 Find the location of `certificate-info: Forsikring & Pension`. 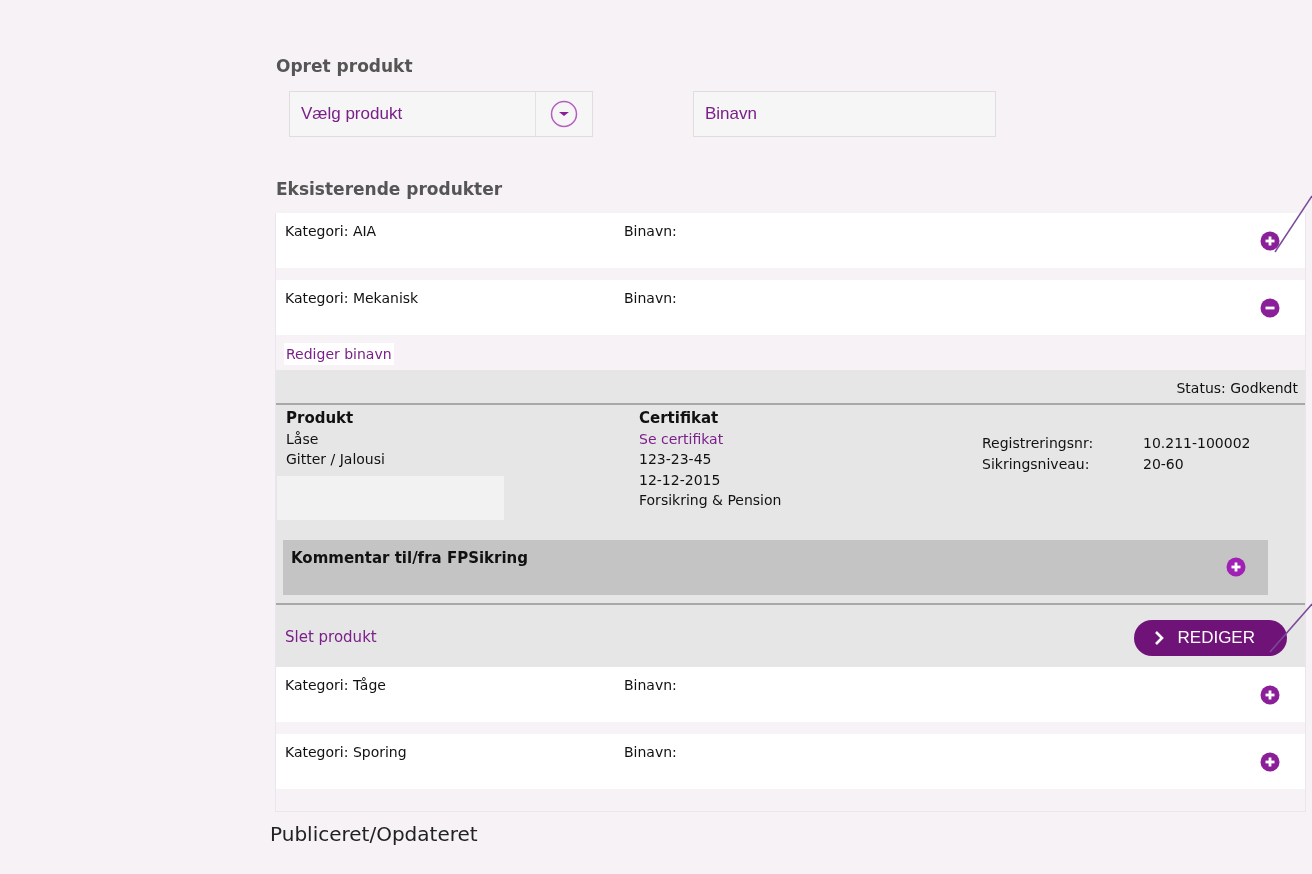

certificate-info: Forsikring & Pension is located at coordinates (710, 500).